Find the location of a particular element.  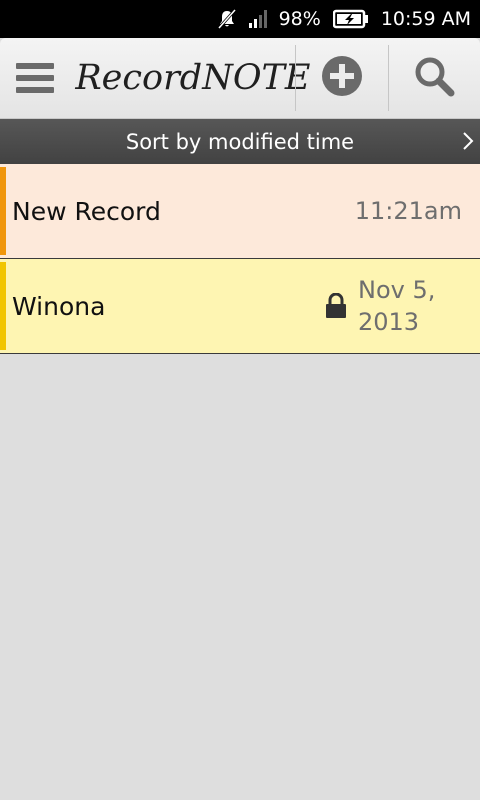

battery-charging-icon is located at coordinates (350, 19).